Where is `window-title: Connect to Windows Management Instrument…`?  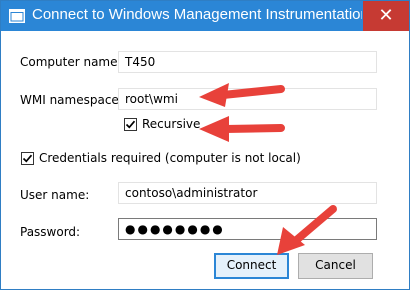 window-title: Connect to Windows Management Instrument… is located at coordinates (197, 14).